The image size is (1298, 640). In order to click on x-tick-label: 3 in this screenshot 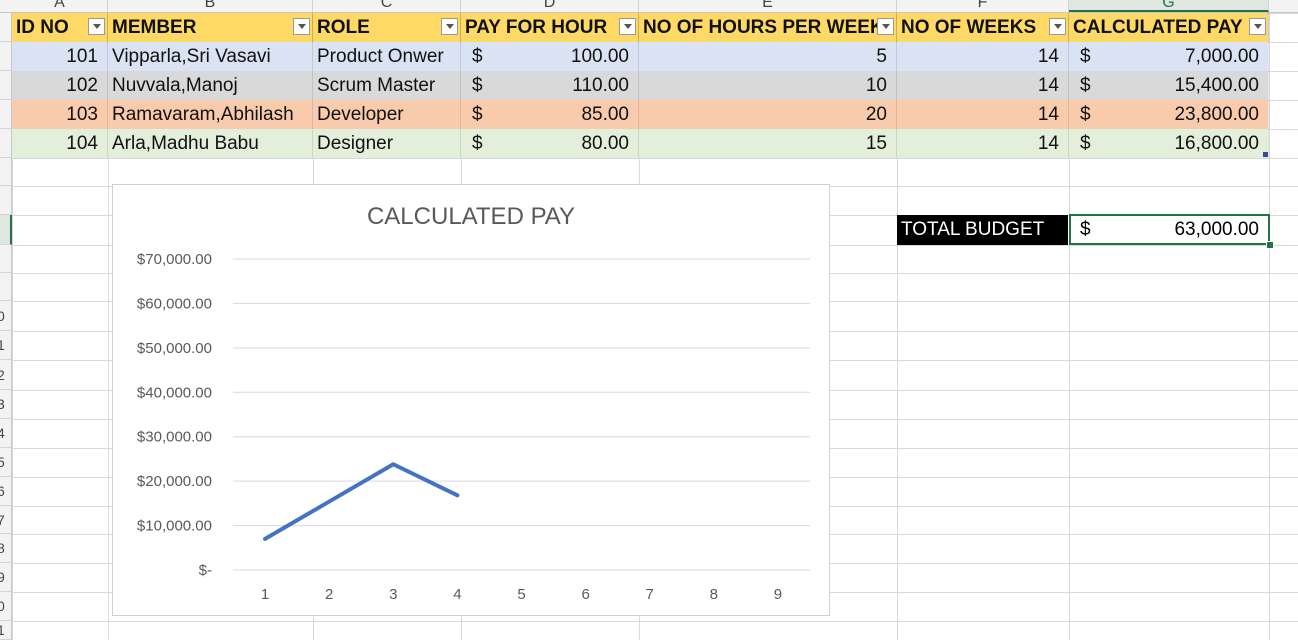, I will do `click(393, 594)`.